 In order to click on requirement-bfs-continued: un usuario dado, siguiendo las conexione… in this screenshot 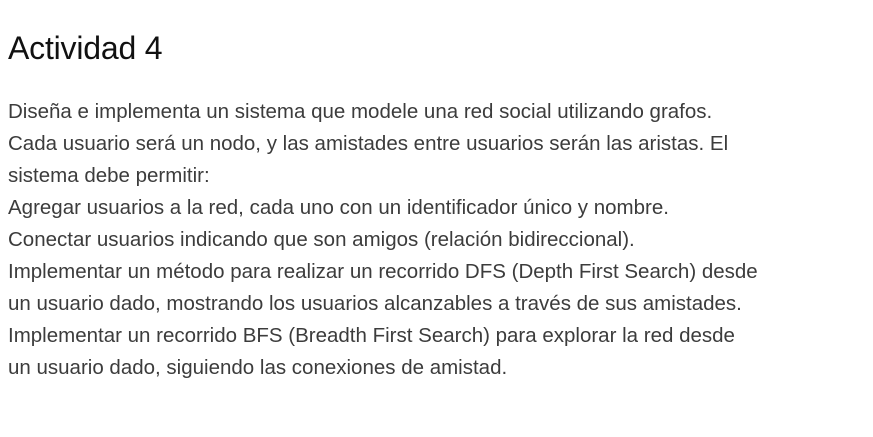, I will do `click(258, 367)`.